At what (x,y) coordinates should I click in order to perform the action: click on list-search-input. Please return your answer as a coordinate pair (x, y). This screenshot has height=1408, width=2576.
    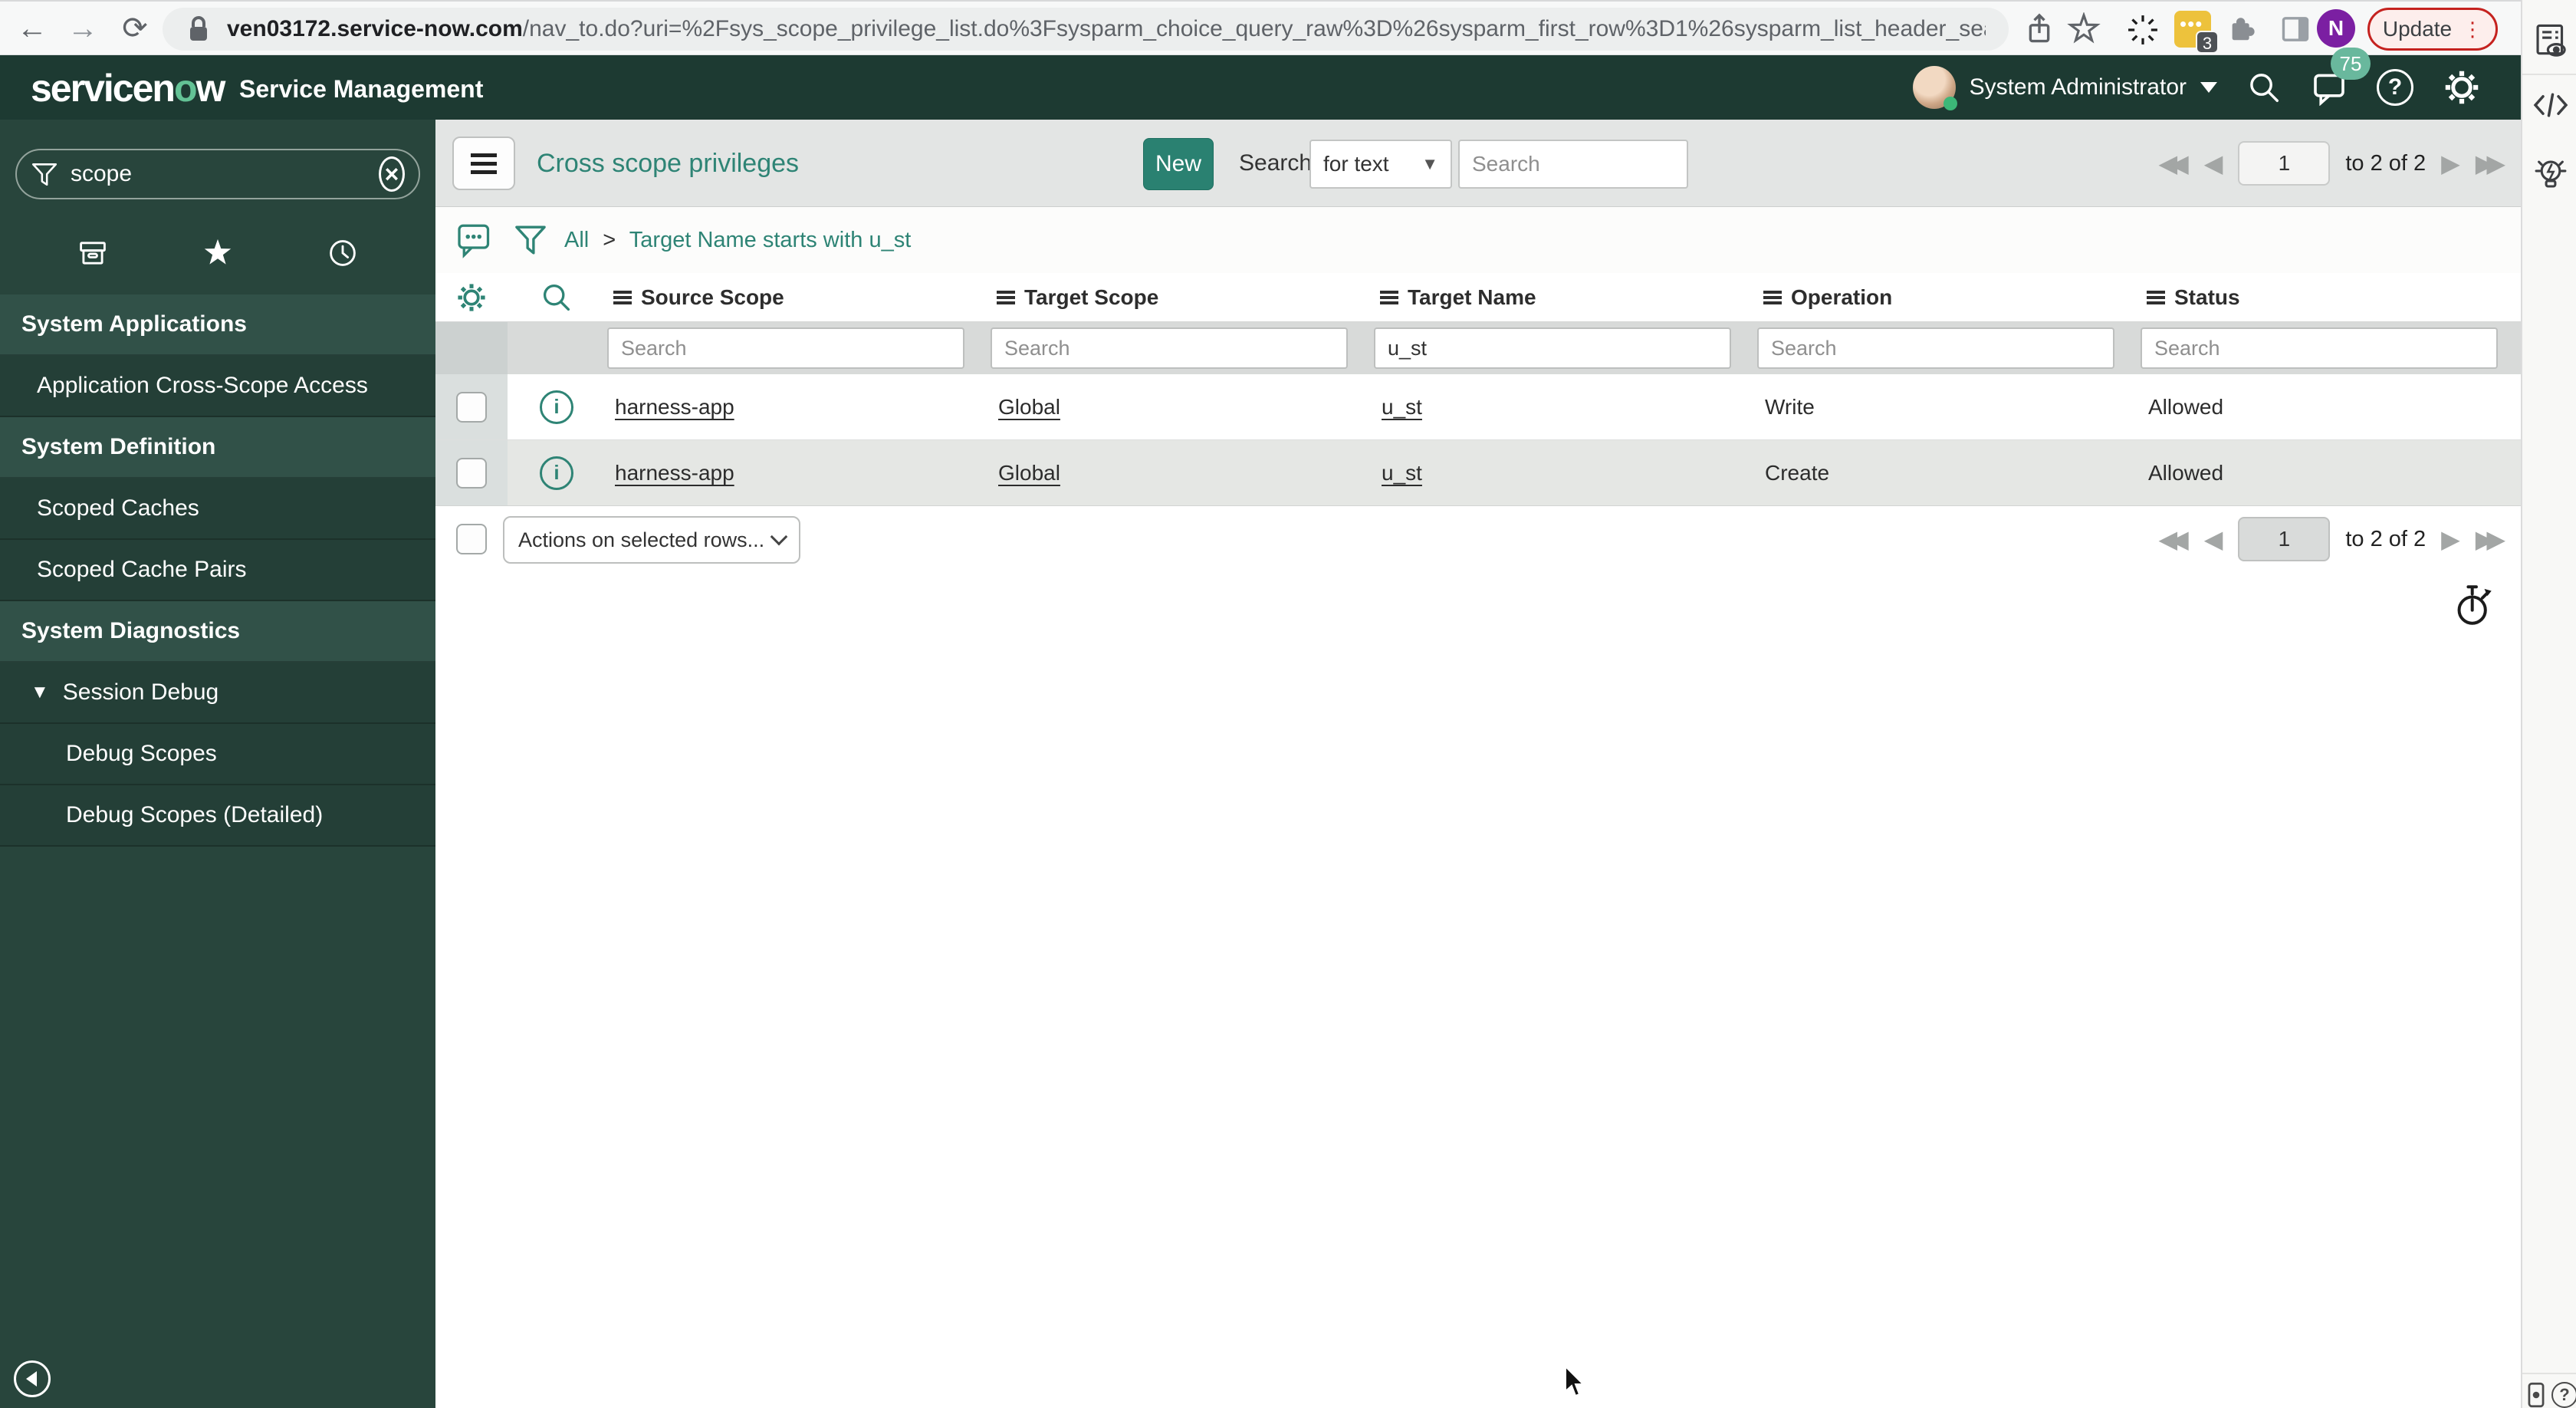
    Looking at the image, I should click on (1573, 164).